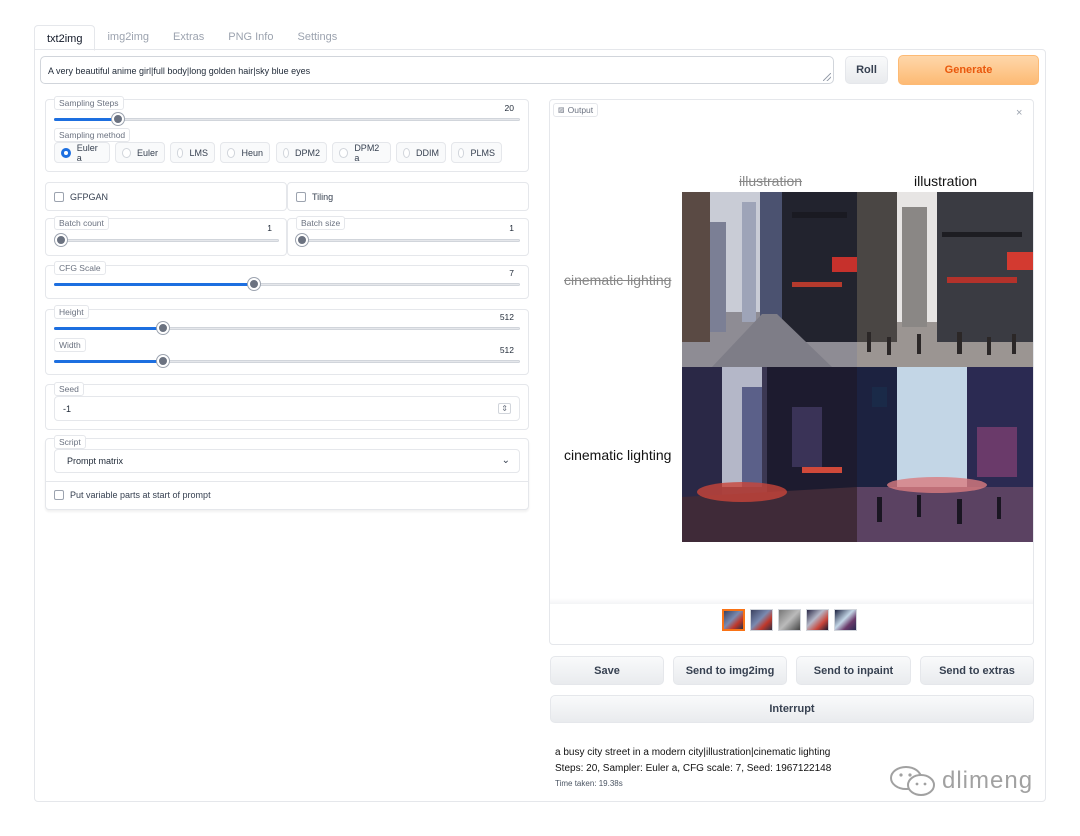  What do you see at coordinates (287, 282) in the screenshot?
I see `cfg-scale-panel` at bounding box center [287, 282].